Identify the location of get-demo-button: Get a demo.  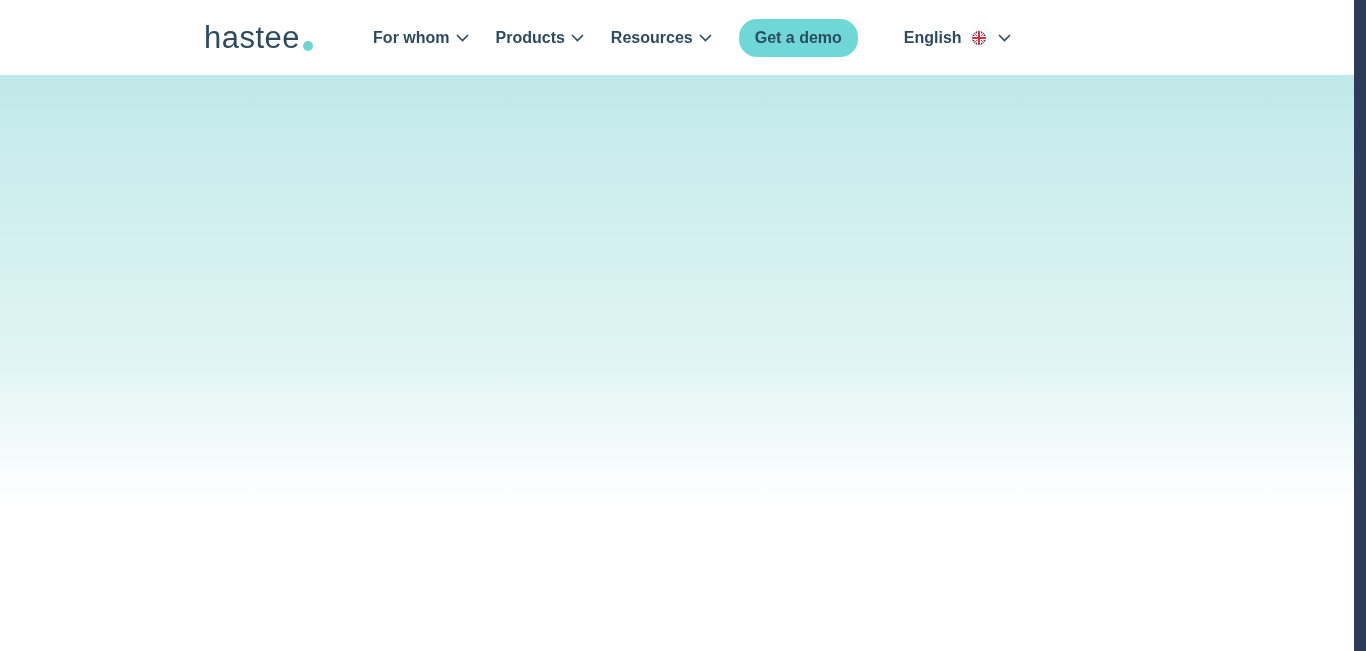
(798, 37).